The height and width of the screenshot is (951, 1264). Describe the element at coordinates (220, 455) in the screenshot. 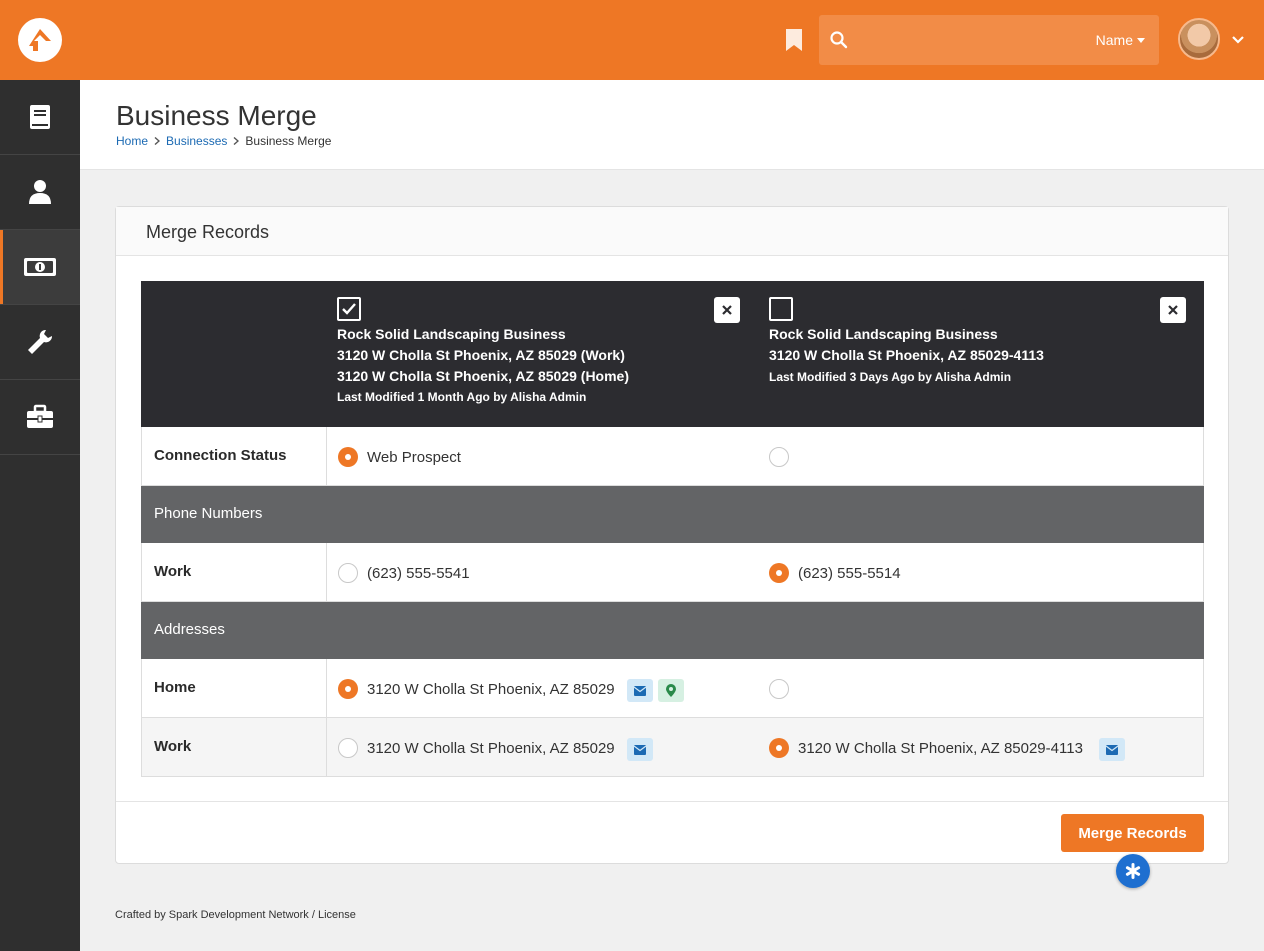

I see `row-label: Connection Status` at that location.